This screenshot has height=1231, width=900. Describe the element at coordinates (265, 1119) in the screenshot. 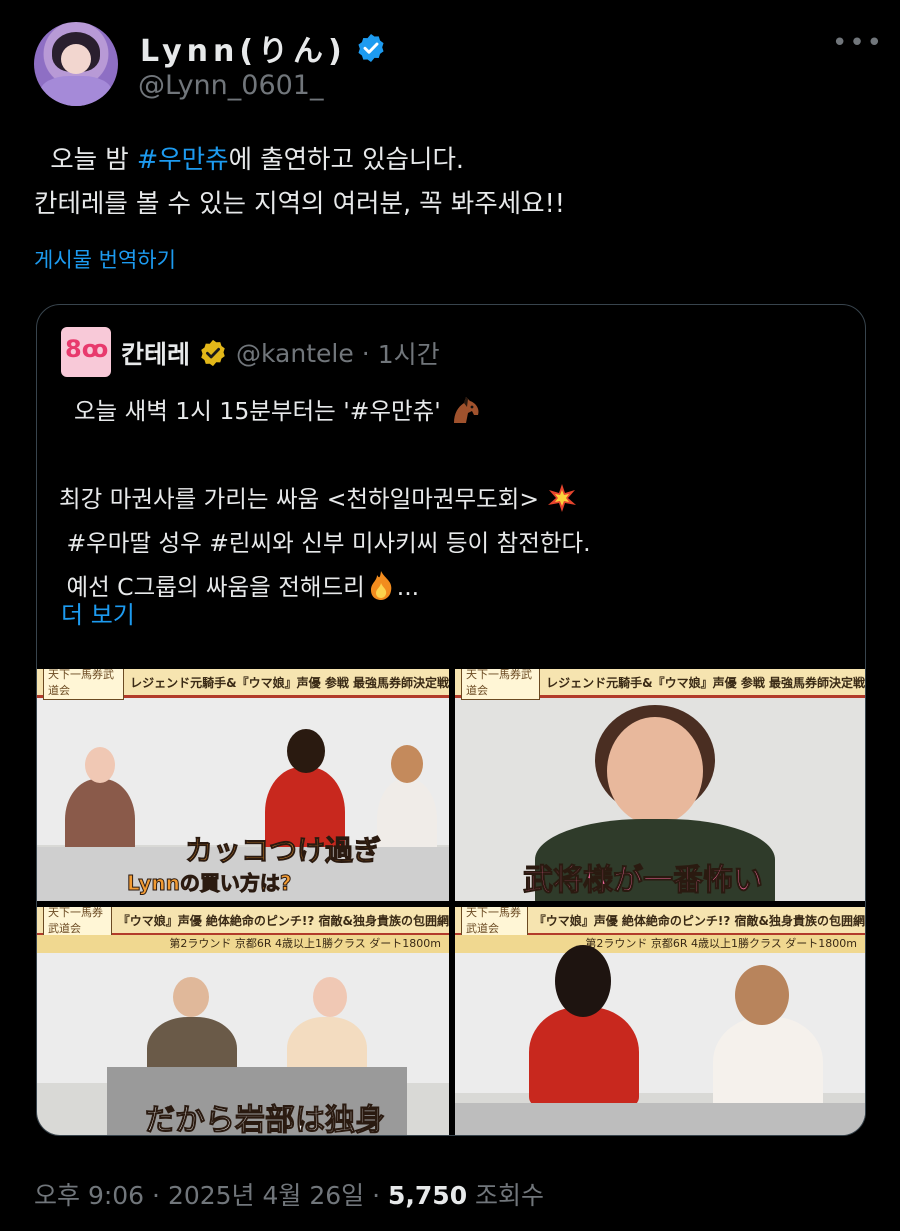

I see `media-caption: だから岩部は独身` at that location.